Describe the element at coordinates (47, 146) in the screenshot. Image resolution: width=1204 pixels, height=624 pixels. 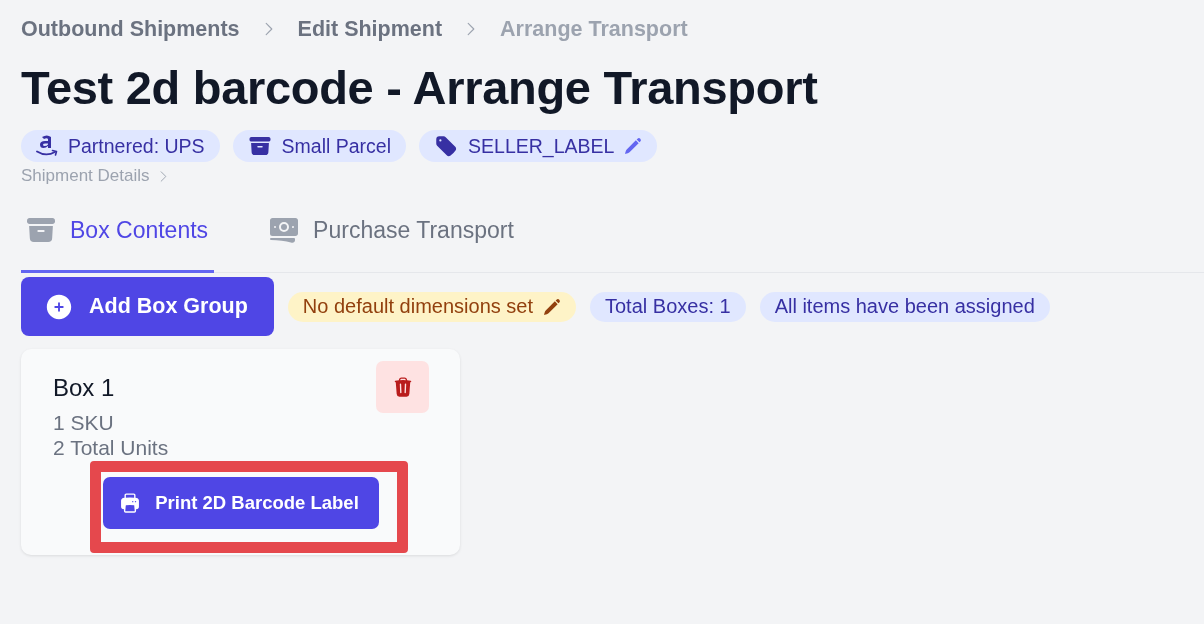
I see `smile-logo-icon` at that location.